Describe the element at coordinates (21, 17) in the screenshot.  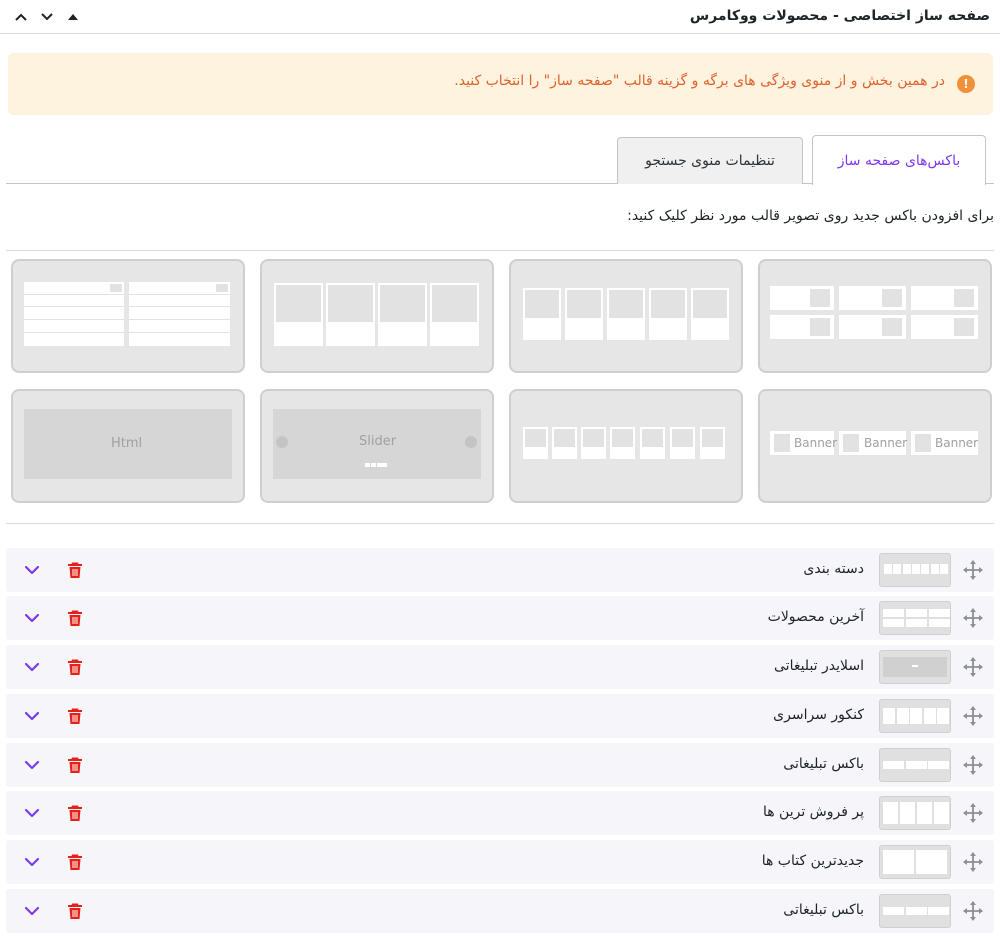
I see `chevron-up-icon` at that location.